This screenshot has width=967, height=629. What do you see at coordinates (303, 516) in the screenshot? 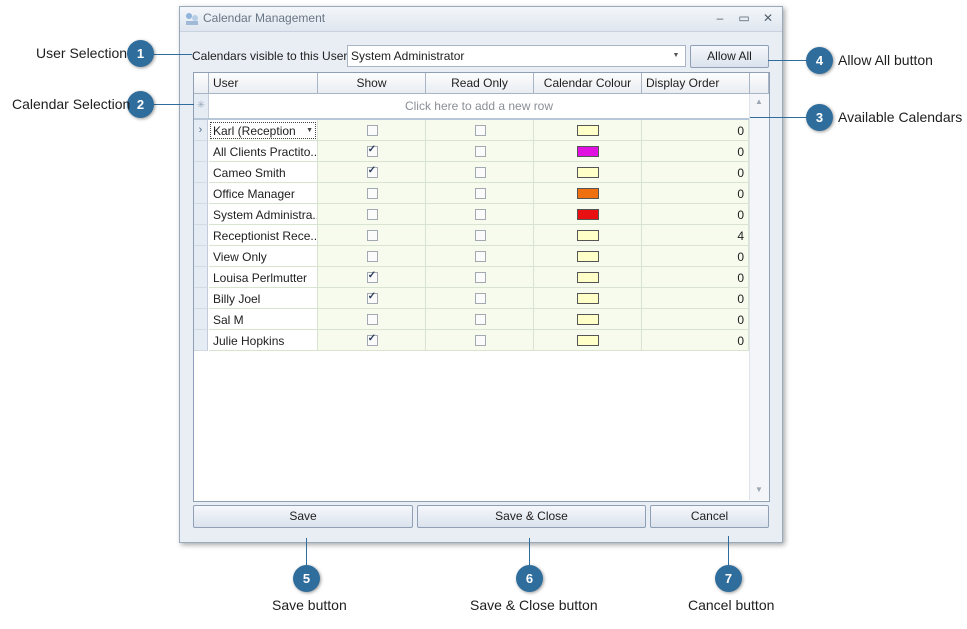
I see `save-button: Save` at bounding box center [303, 516].